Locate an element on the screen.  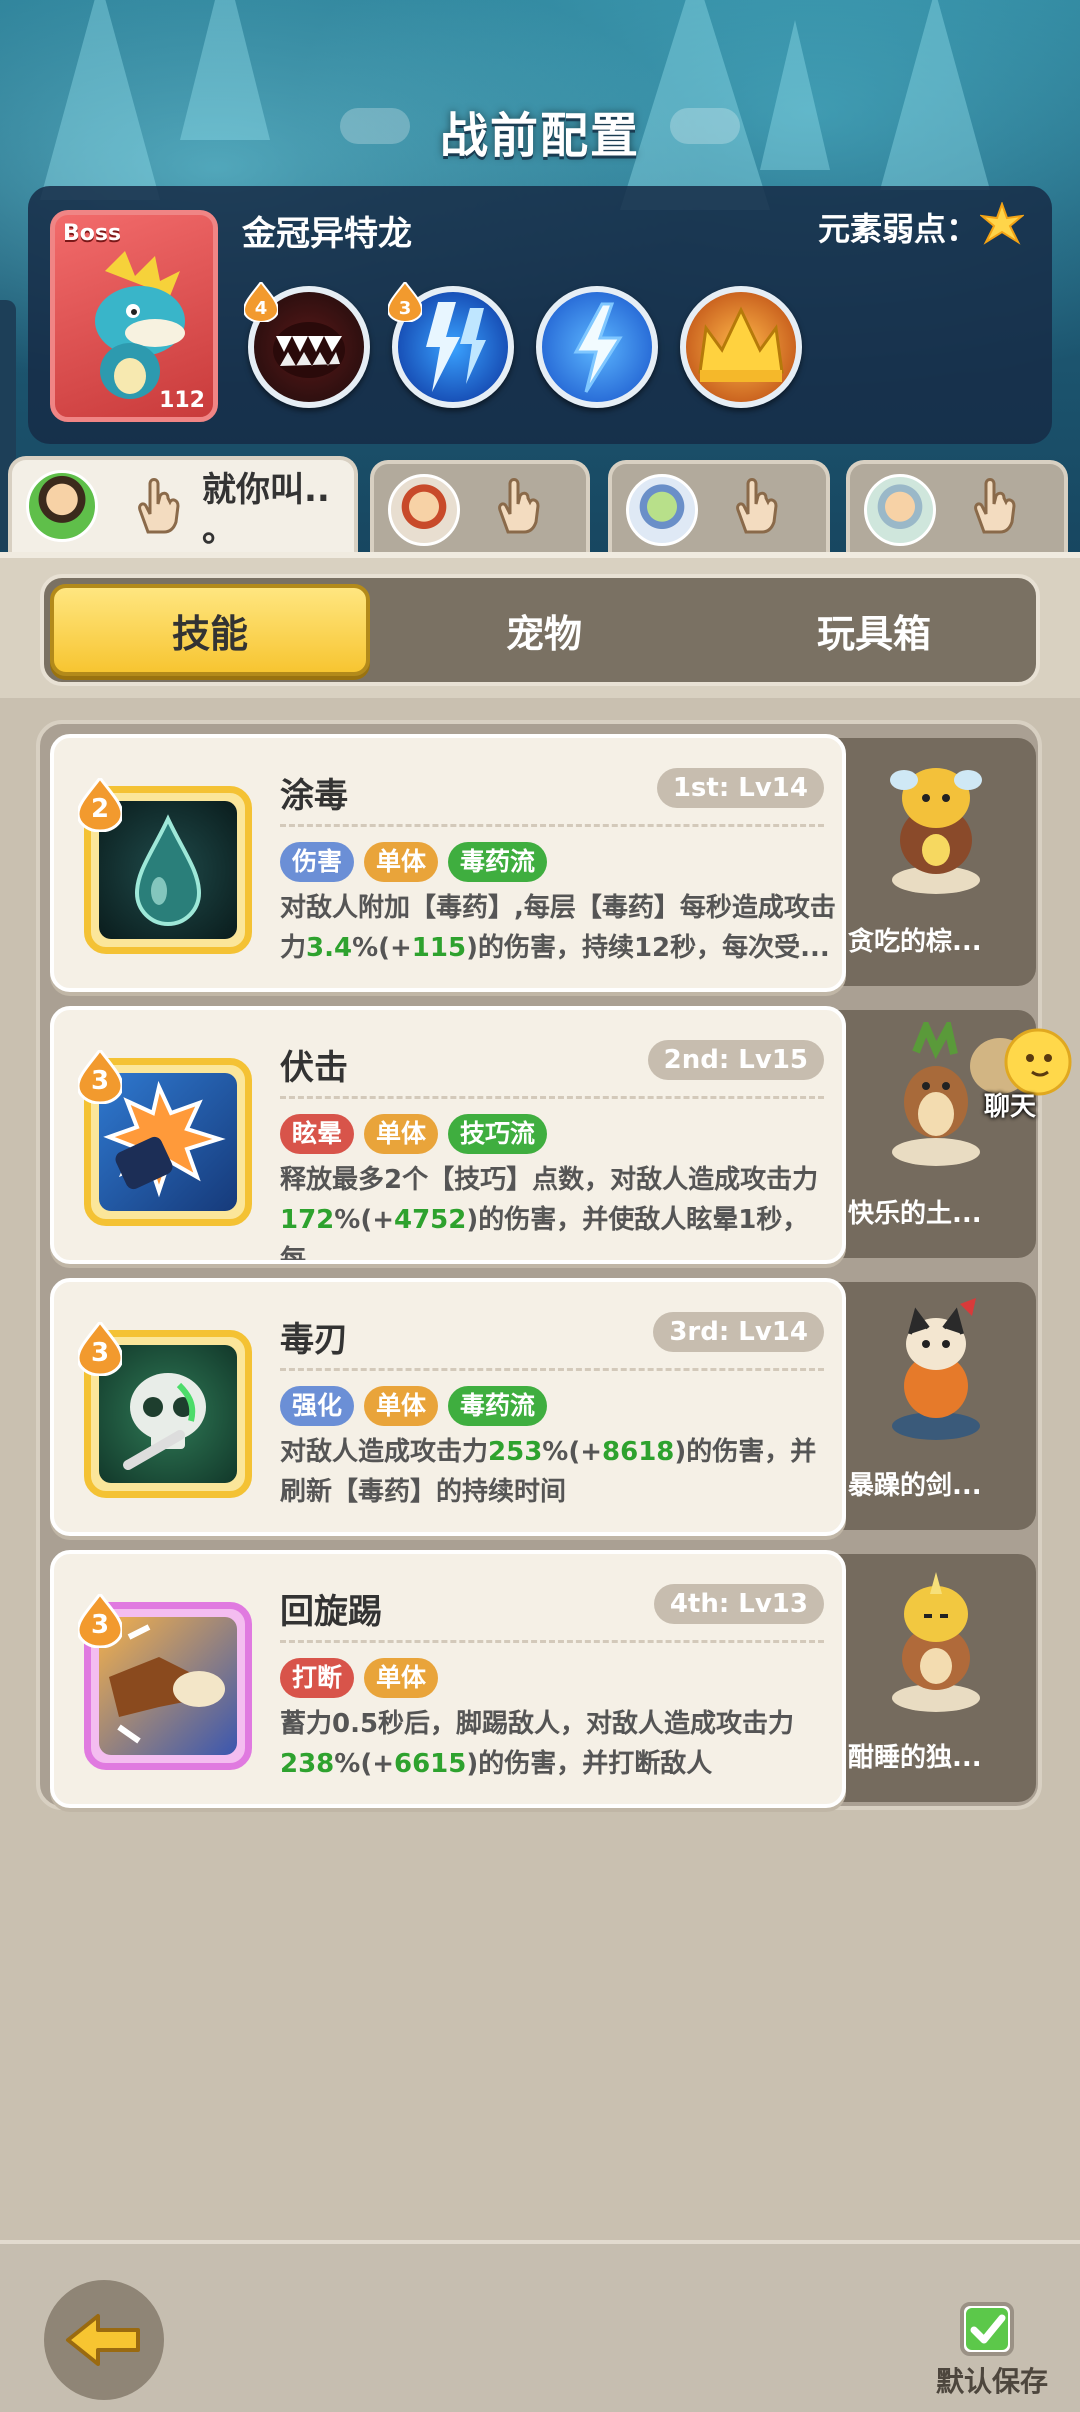
skill-description: 对敌人造成攻击力253%(+8618)的伤害，并刷新【毒药】的持续时间 is located at coordinates (560, 1482).